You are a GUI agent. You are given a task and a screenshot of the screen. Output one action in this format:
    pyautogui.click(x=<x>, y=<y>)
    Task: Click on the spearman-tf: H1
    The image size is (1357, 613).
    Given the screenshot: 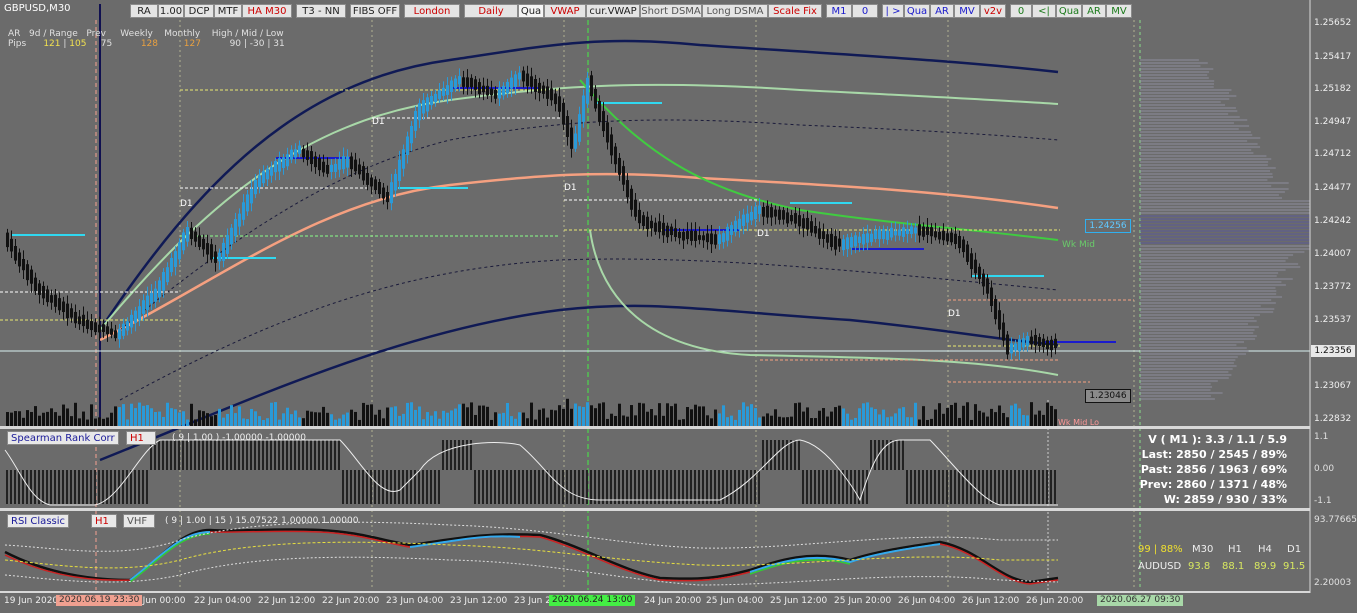 What is the action you would take?
    pyautogui.click(x=141, y=438)
    